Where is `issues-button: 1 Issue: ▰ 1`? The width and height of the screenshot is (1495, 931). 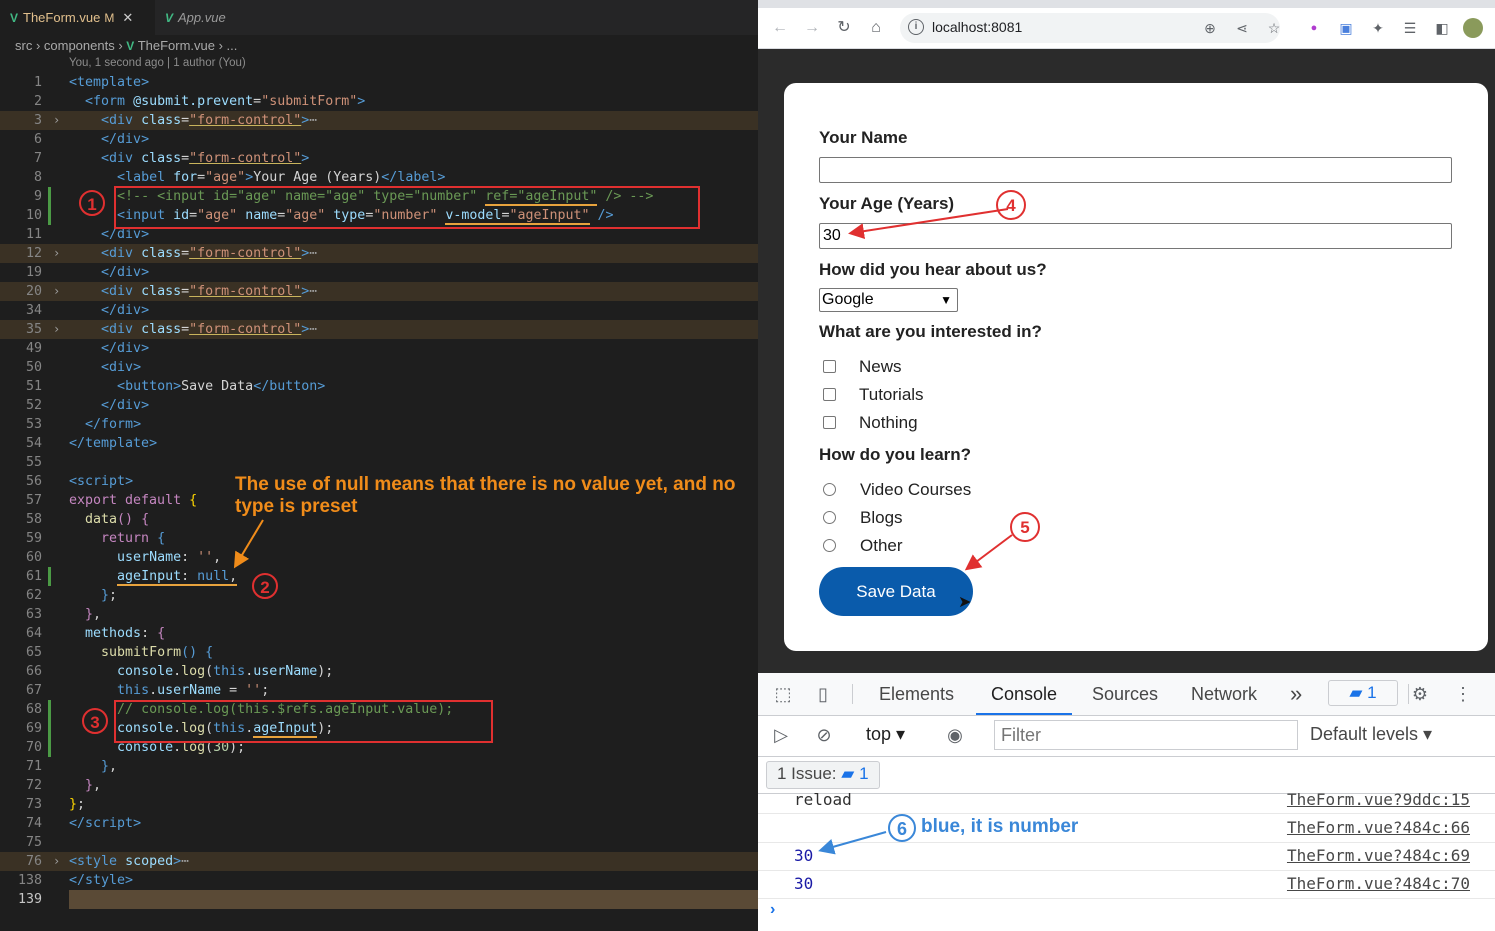
issues-button: 1 Issue: ▰ 1 is located at coordinates (823, 775).